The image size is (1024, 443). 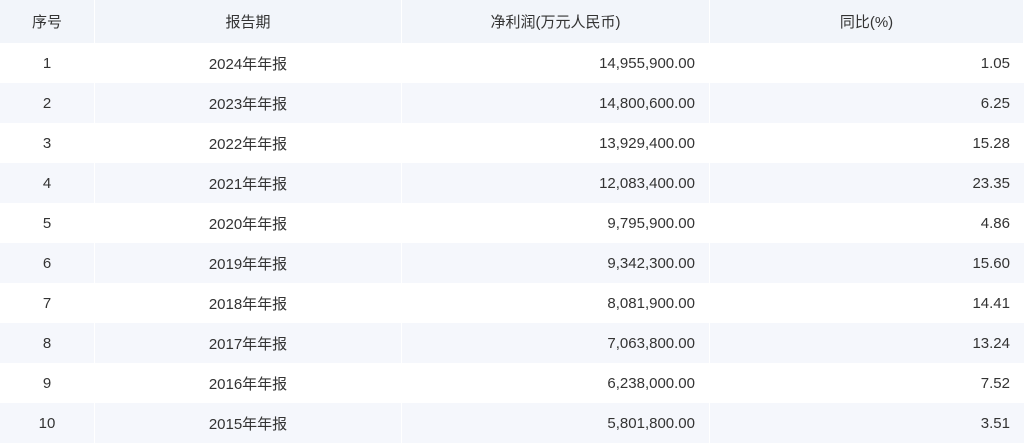 What do you see at coordinates (556, 21) in the screenshot?
I see `header-net-profit: 净利润(万元人民币)` at bounding box center [556, 21].